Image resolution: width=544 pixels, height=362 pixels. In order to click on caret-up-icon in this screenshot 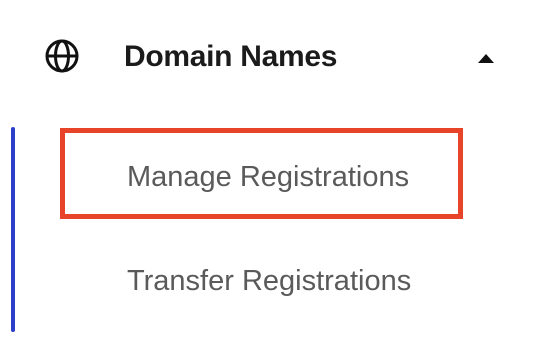, I will do `click(486, 58)`.